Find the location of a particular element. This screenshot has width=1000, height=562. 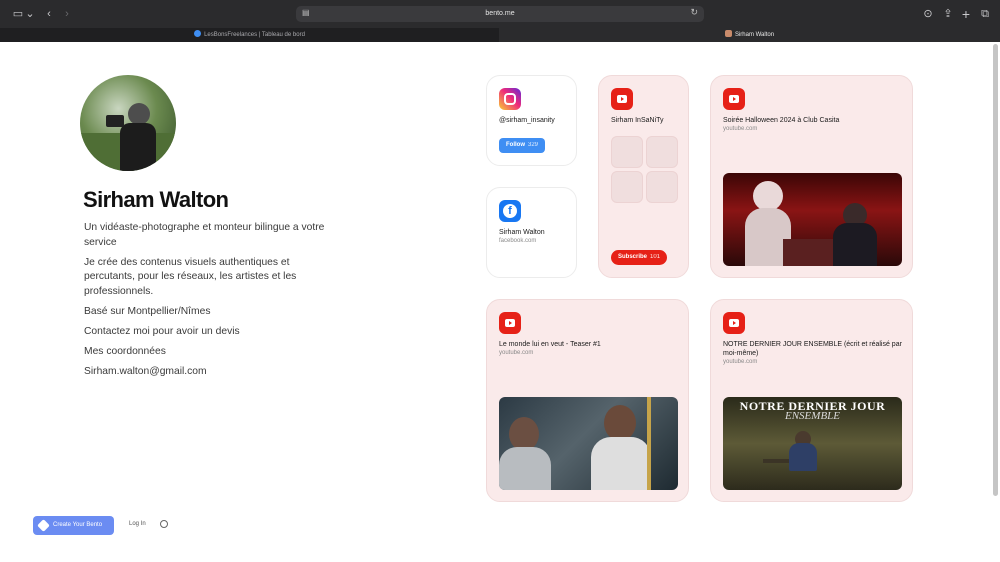

tab-sirham-walton: Sirham Walton is located at coordinates (749, 35).